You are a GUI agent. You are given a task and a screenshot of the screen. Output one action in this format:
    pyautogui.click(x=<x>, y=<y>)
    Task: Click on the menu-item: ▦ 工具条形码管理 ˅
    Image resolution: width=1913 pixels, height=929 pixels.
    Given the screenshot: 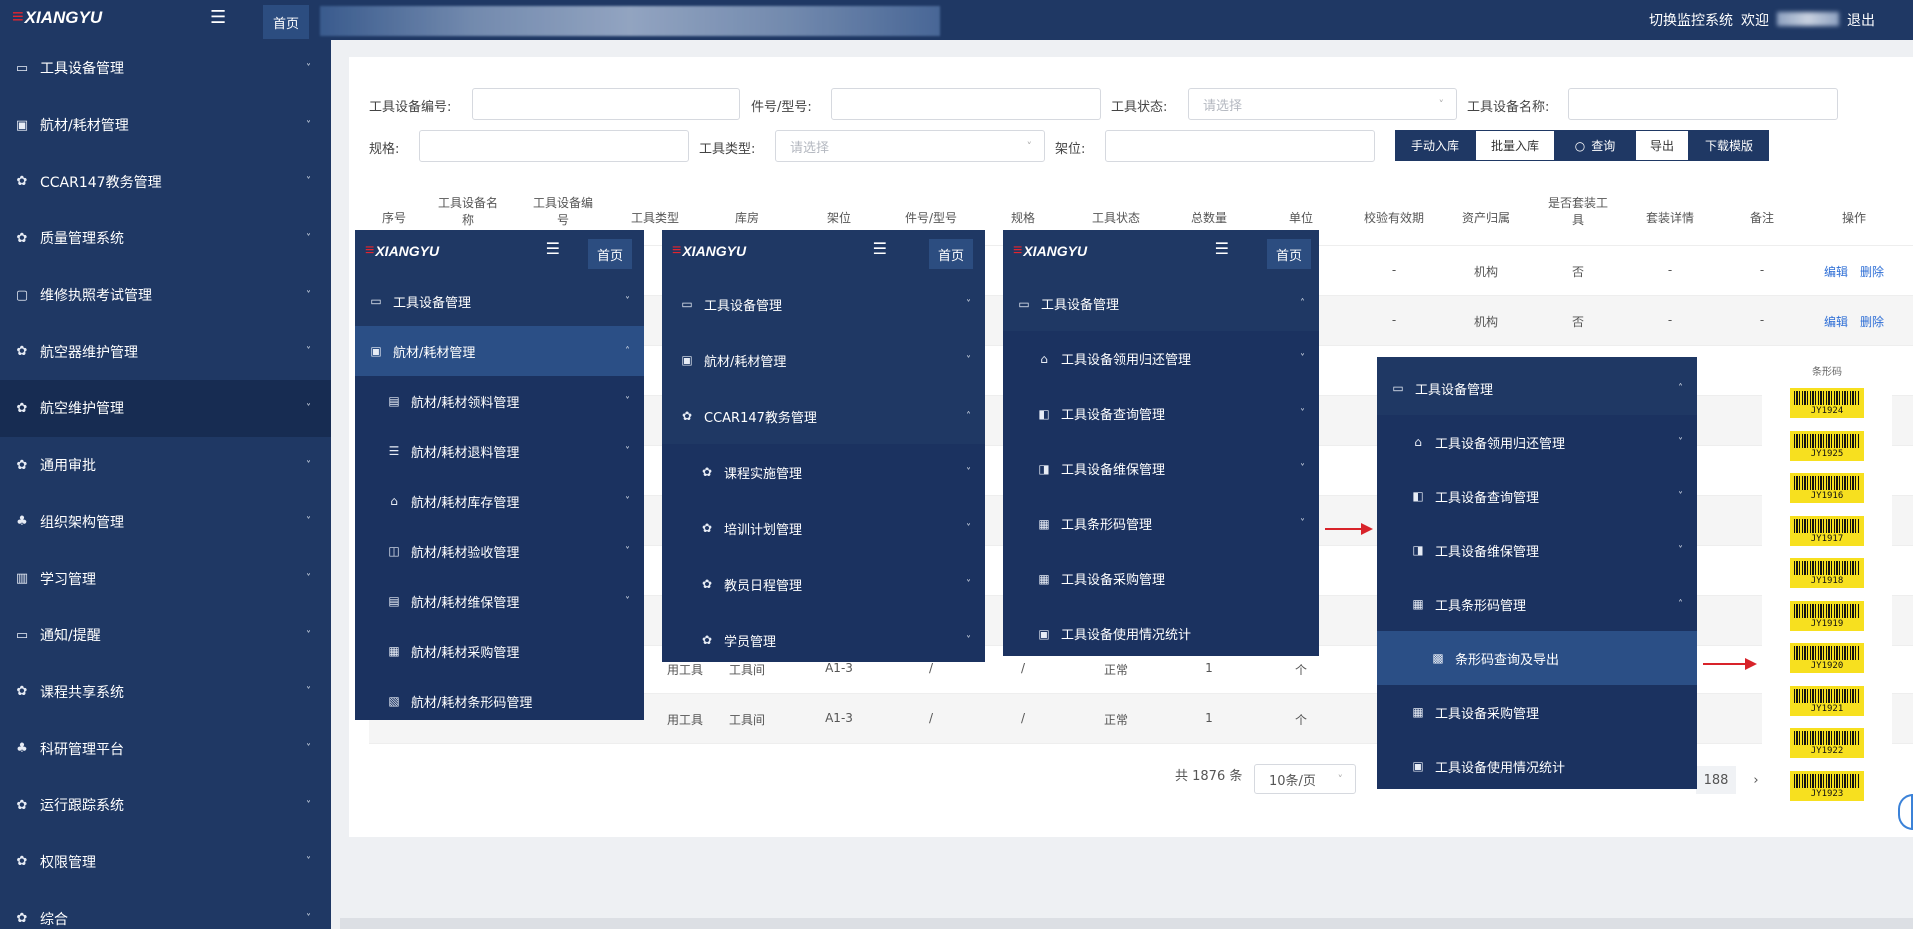 What is the action you would take?
    pyautogui.click(x=1161, y=523)
    